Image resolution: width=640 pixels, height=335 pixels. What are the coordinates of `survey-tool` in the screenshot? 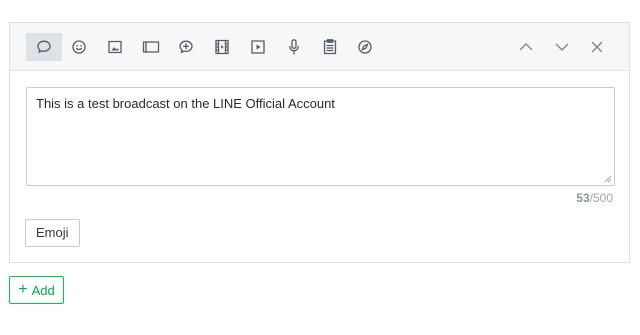 It's located at (330, 47).